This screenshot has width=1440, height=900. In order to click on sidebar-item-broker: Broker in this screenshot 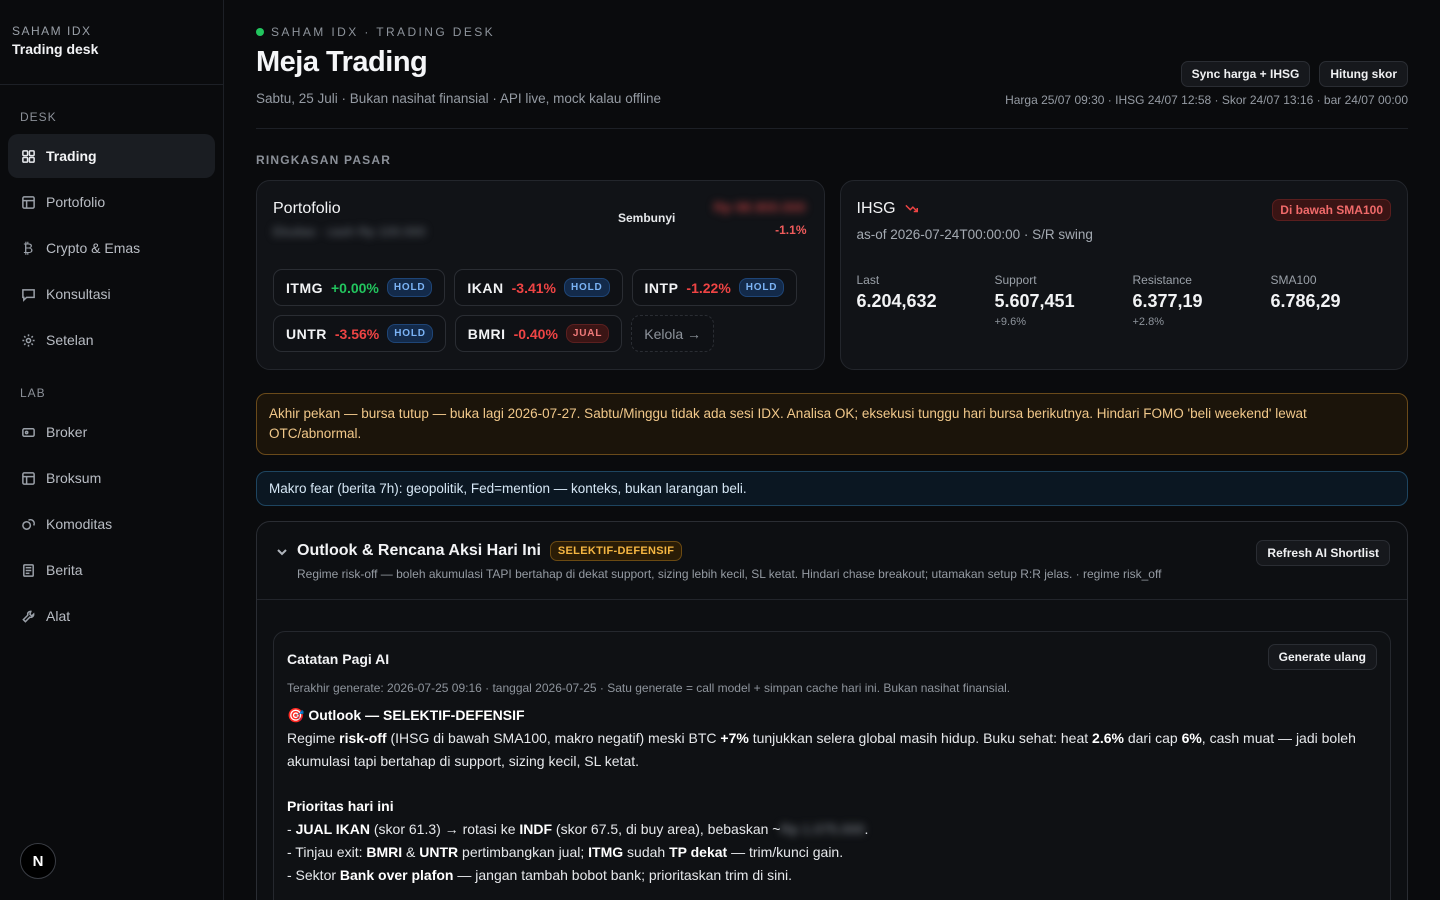, I will do `click(111, 432)`.